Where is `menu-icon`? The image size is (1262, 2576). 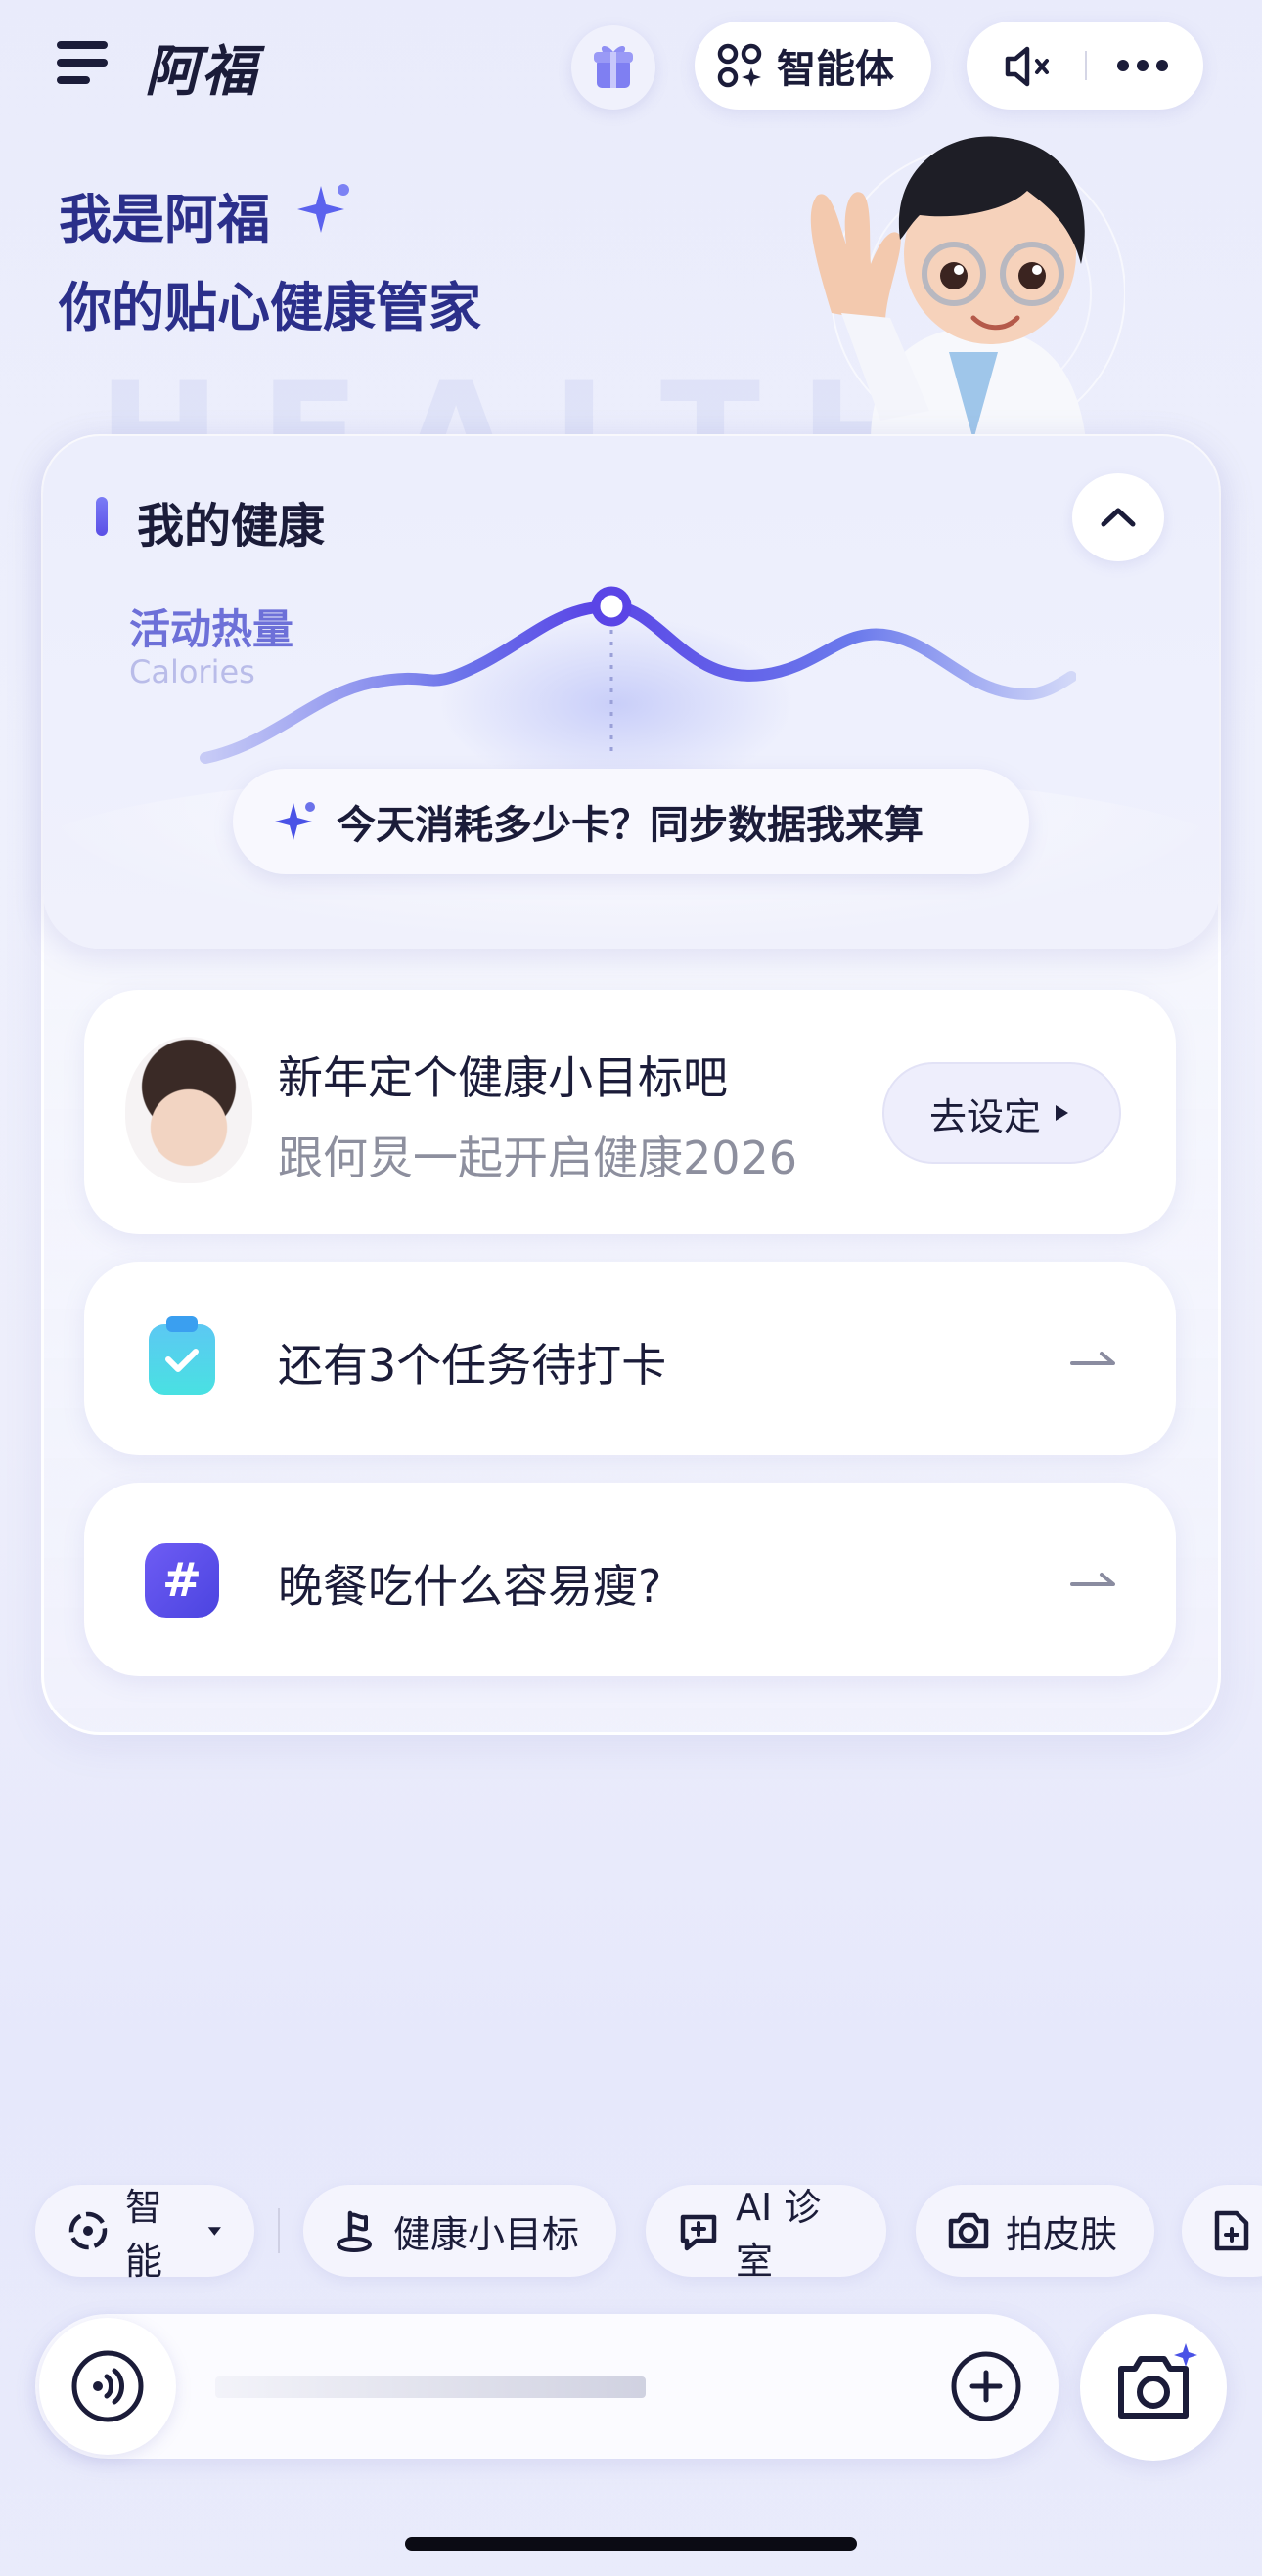 menu-icon is located at coordinates (82, 63).